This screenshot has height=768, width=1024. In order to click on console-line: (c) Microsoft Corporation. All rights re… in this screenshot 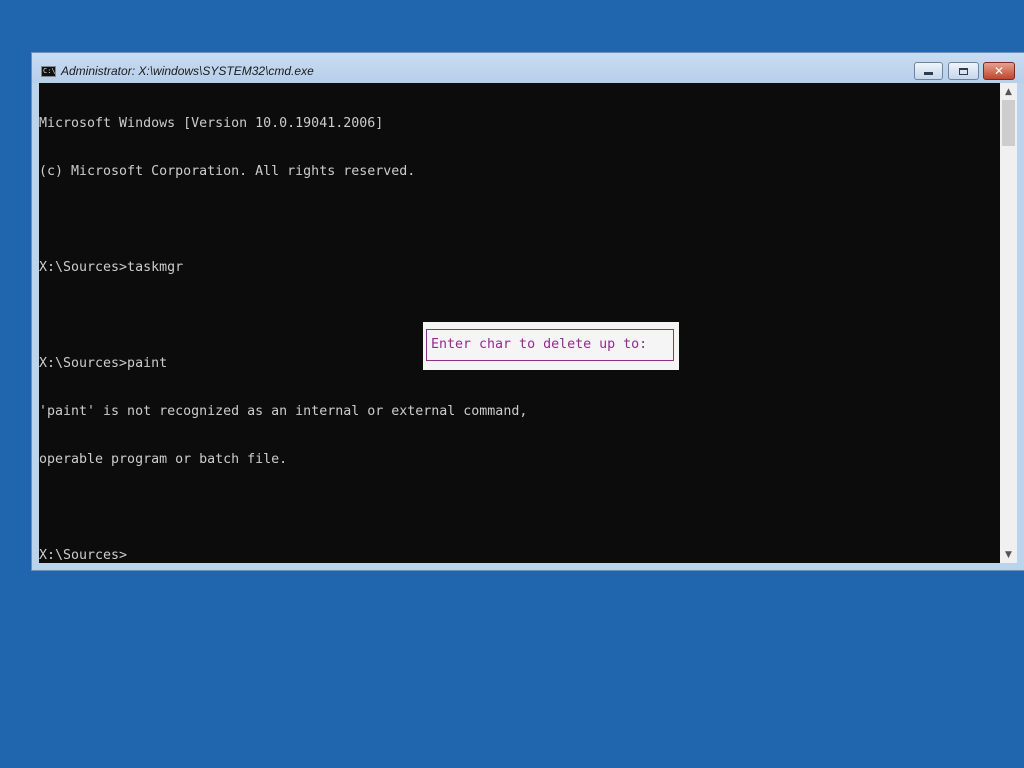, I will do `click(227, 171)`.